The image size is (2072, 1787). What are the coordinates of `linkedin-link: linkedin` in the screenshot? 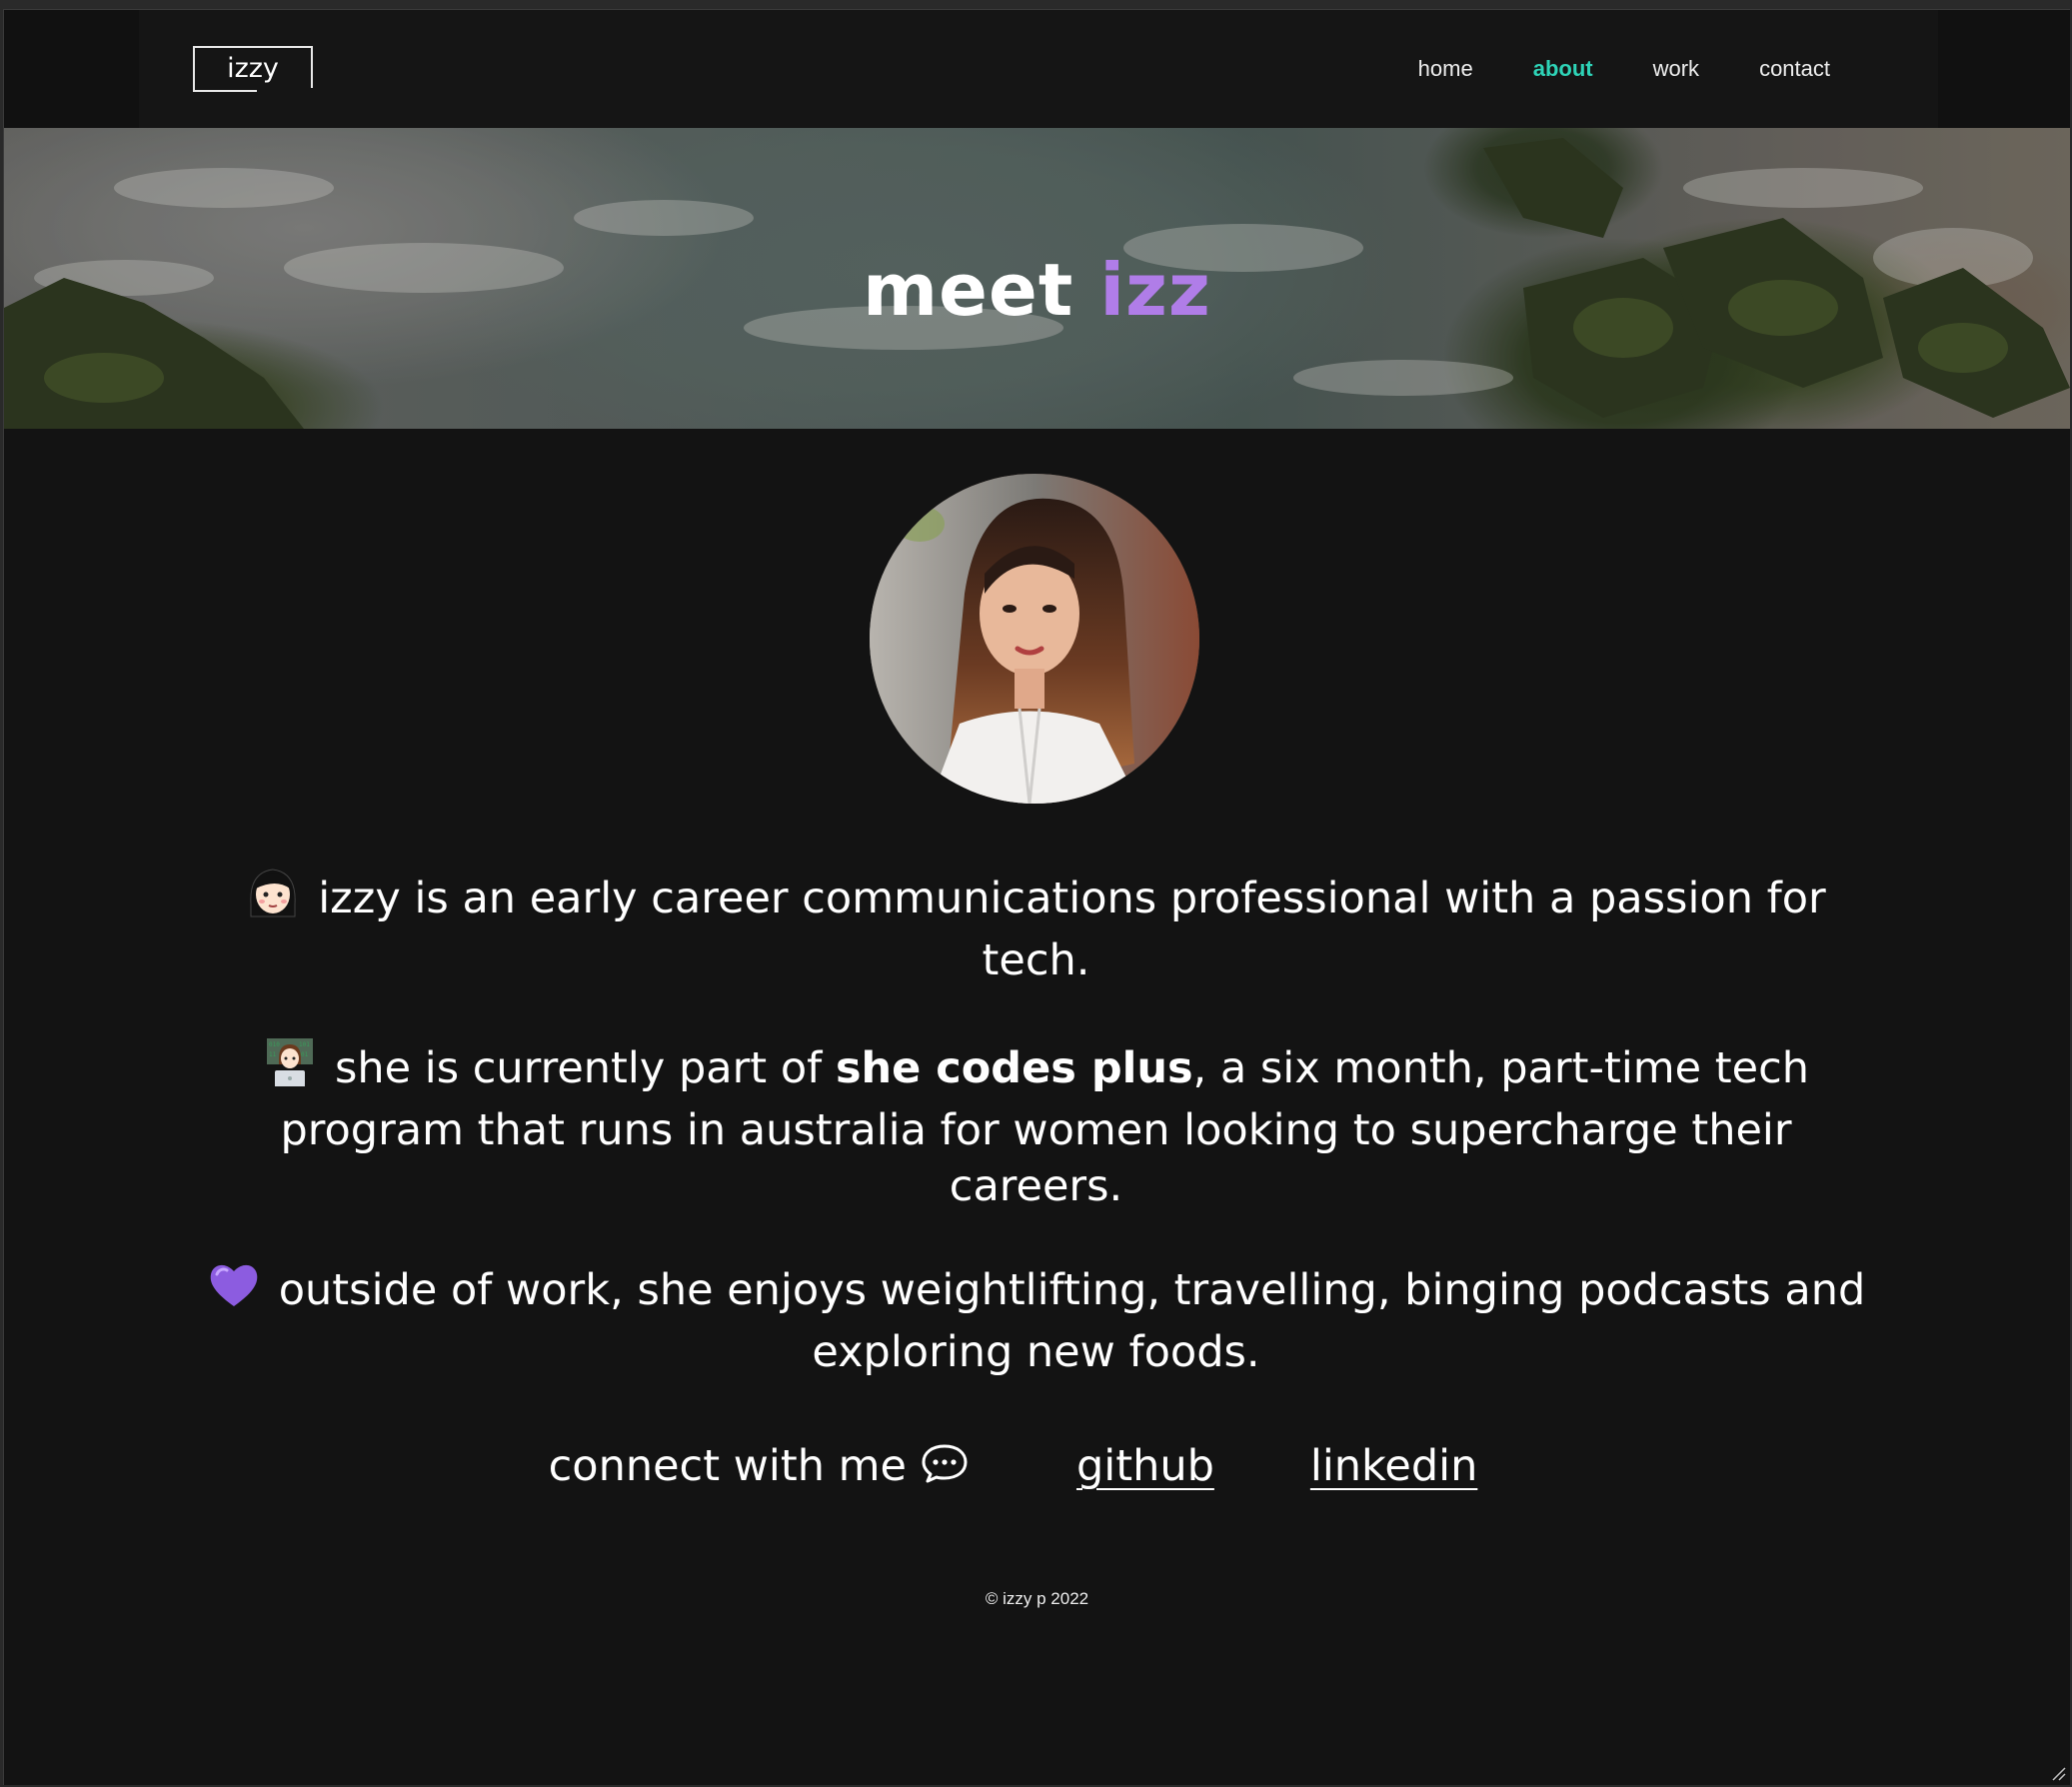 It's located at (1394, 1466).